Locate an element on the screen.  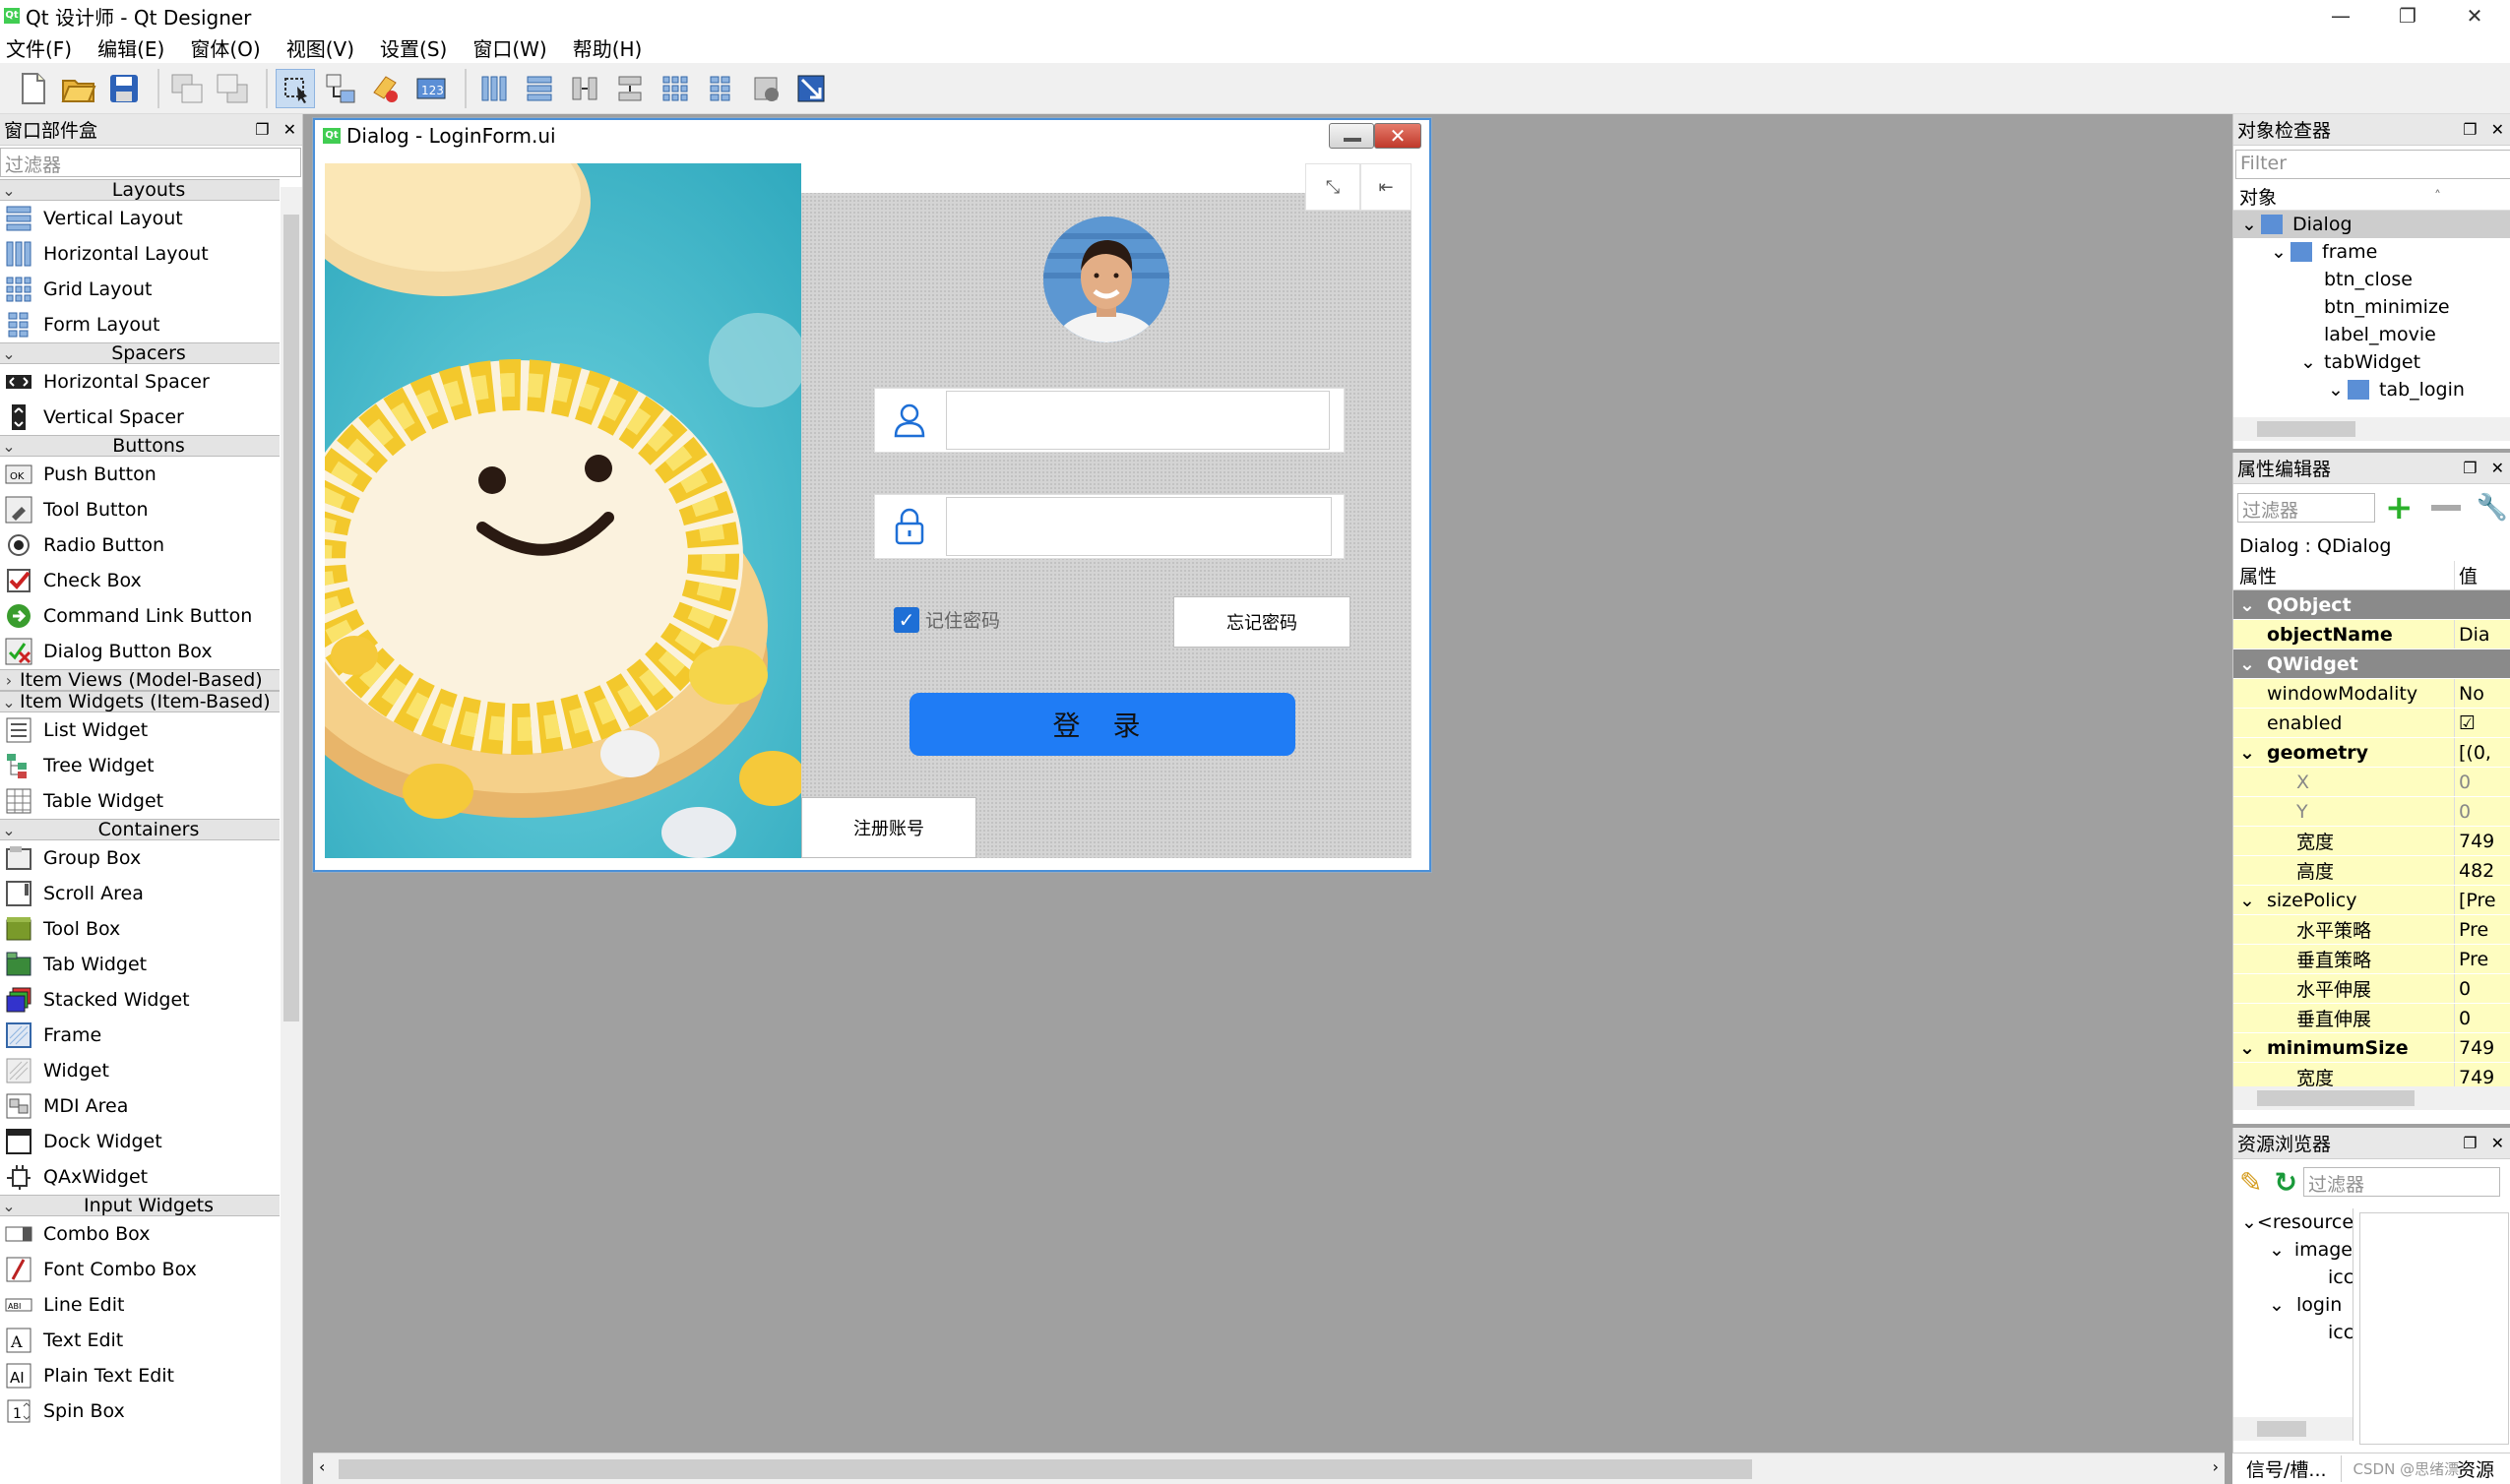
canvas-horizontal-scrollbar: ‹ › is located at coordinates (1269, 1469).